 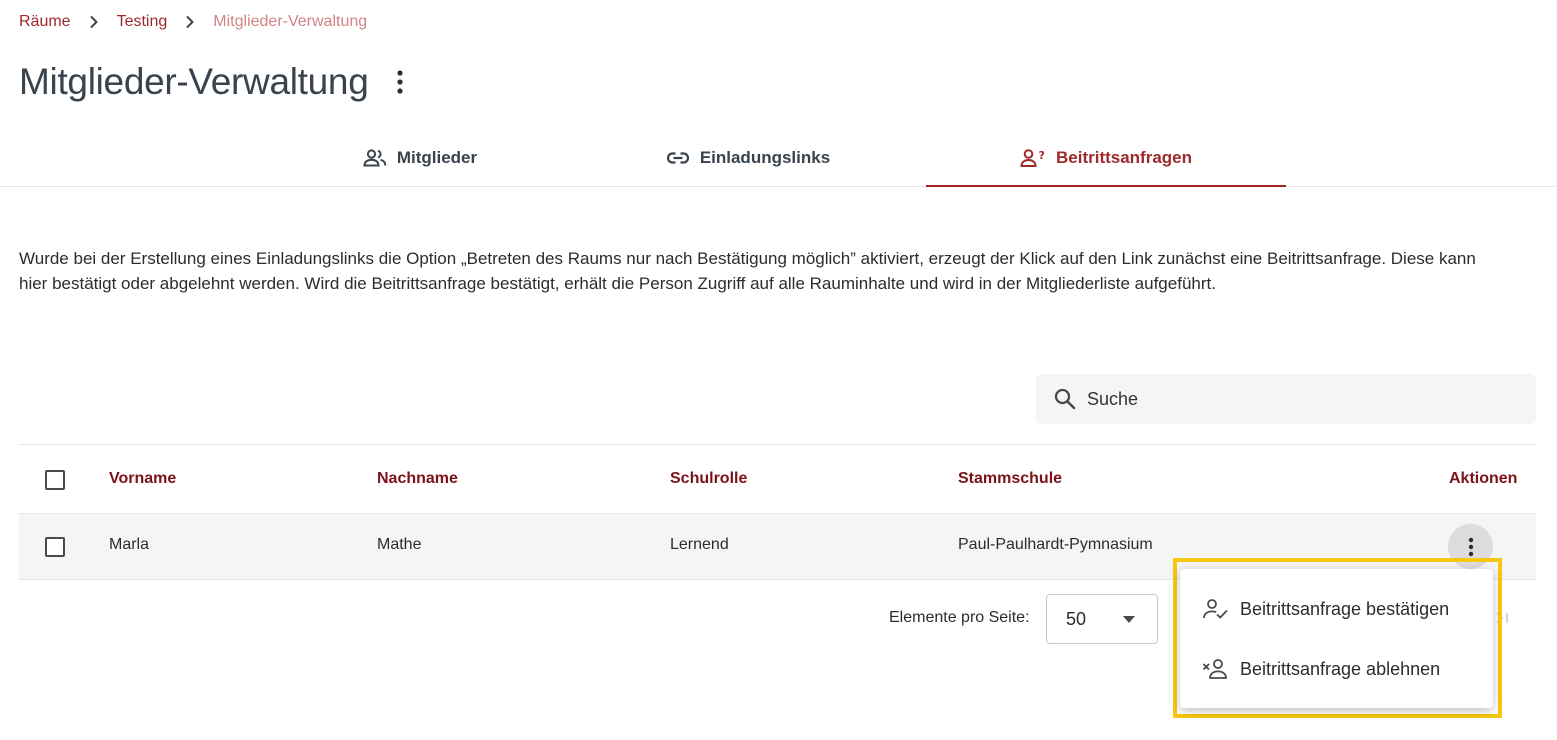 I want to click on items-per-page-value: 50, so click(x=1076, y=618).